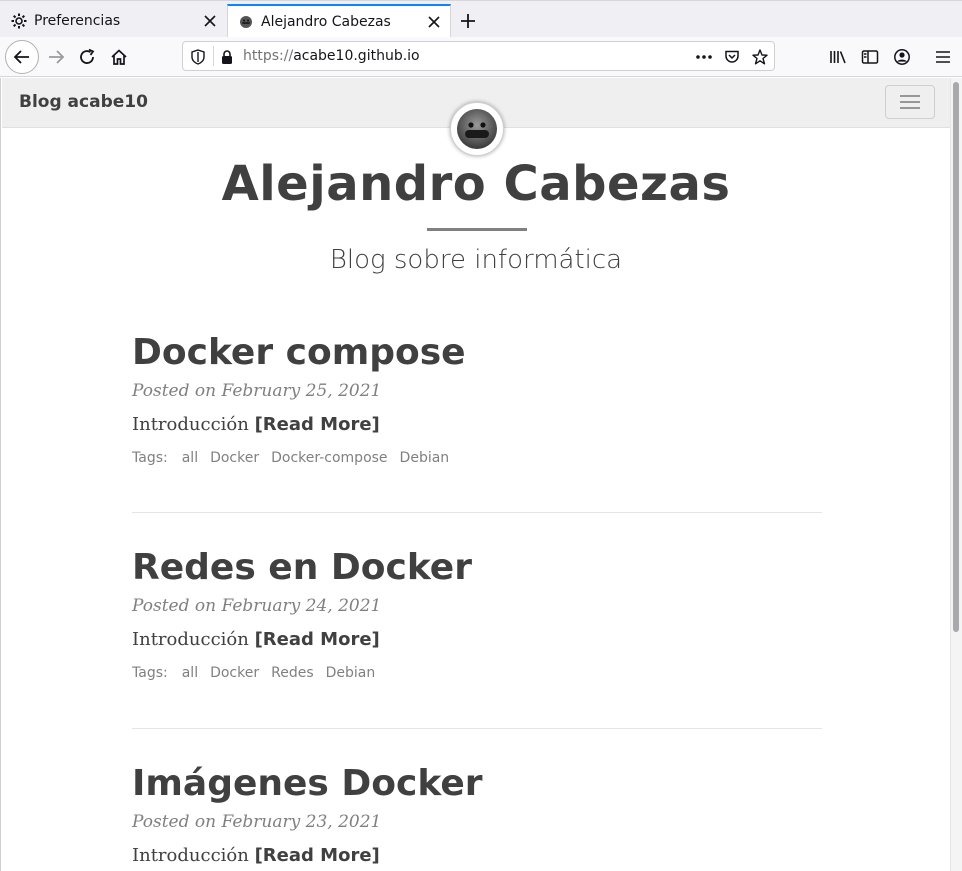  I want to click on sidebar-button, so click(870, 57).